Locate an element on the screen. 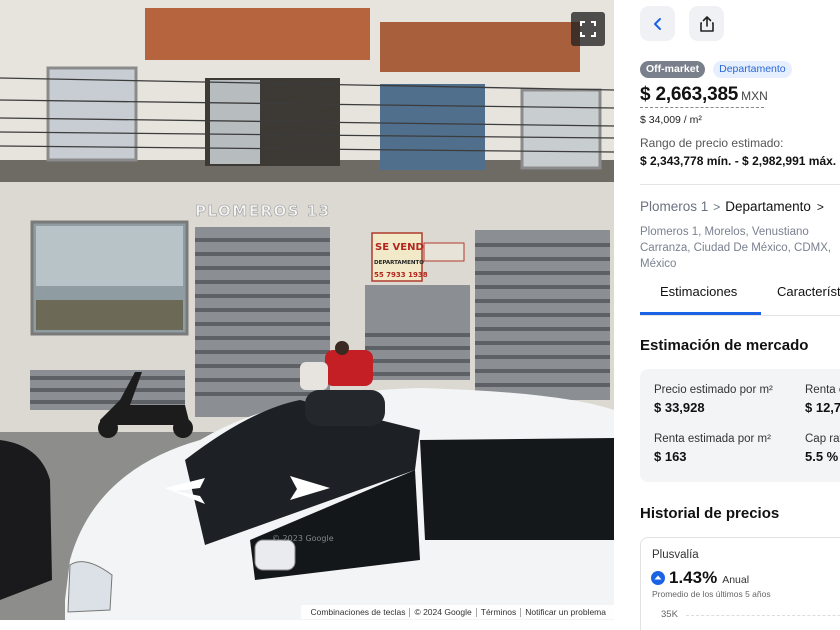 The width and height of the screenshot is (840, 630). fullscreen-icon is located at coordinates (588, 29).